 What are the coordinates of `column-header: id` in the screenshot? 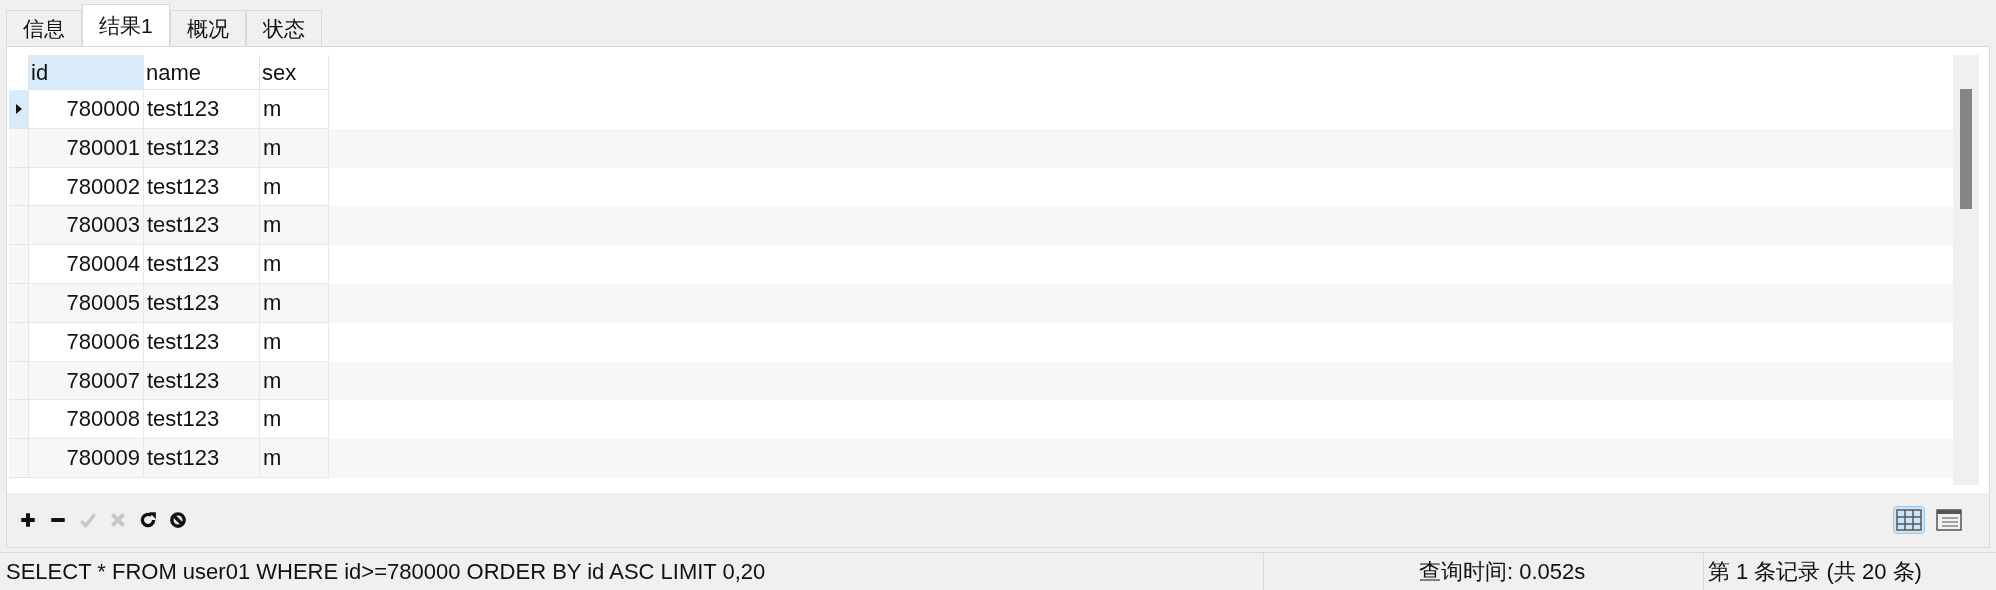 It's located at (86, 72).